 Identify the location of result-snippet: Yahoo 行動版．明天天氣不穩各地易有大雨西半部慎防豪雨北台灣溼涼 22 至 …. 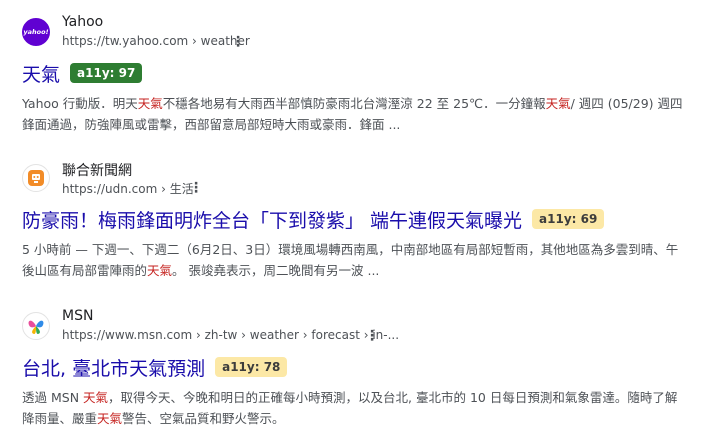
(352, 114).